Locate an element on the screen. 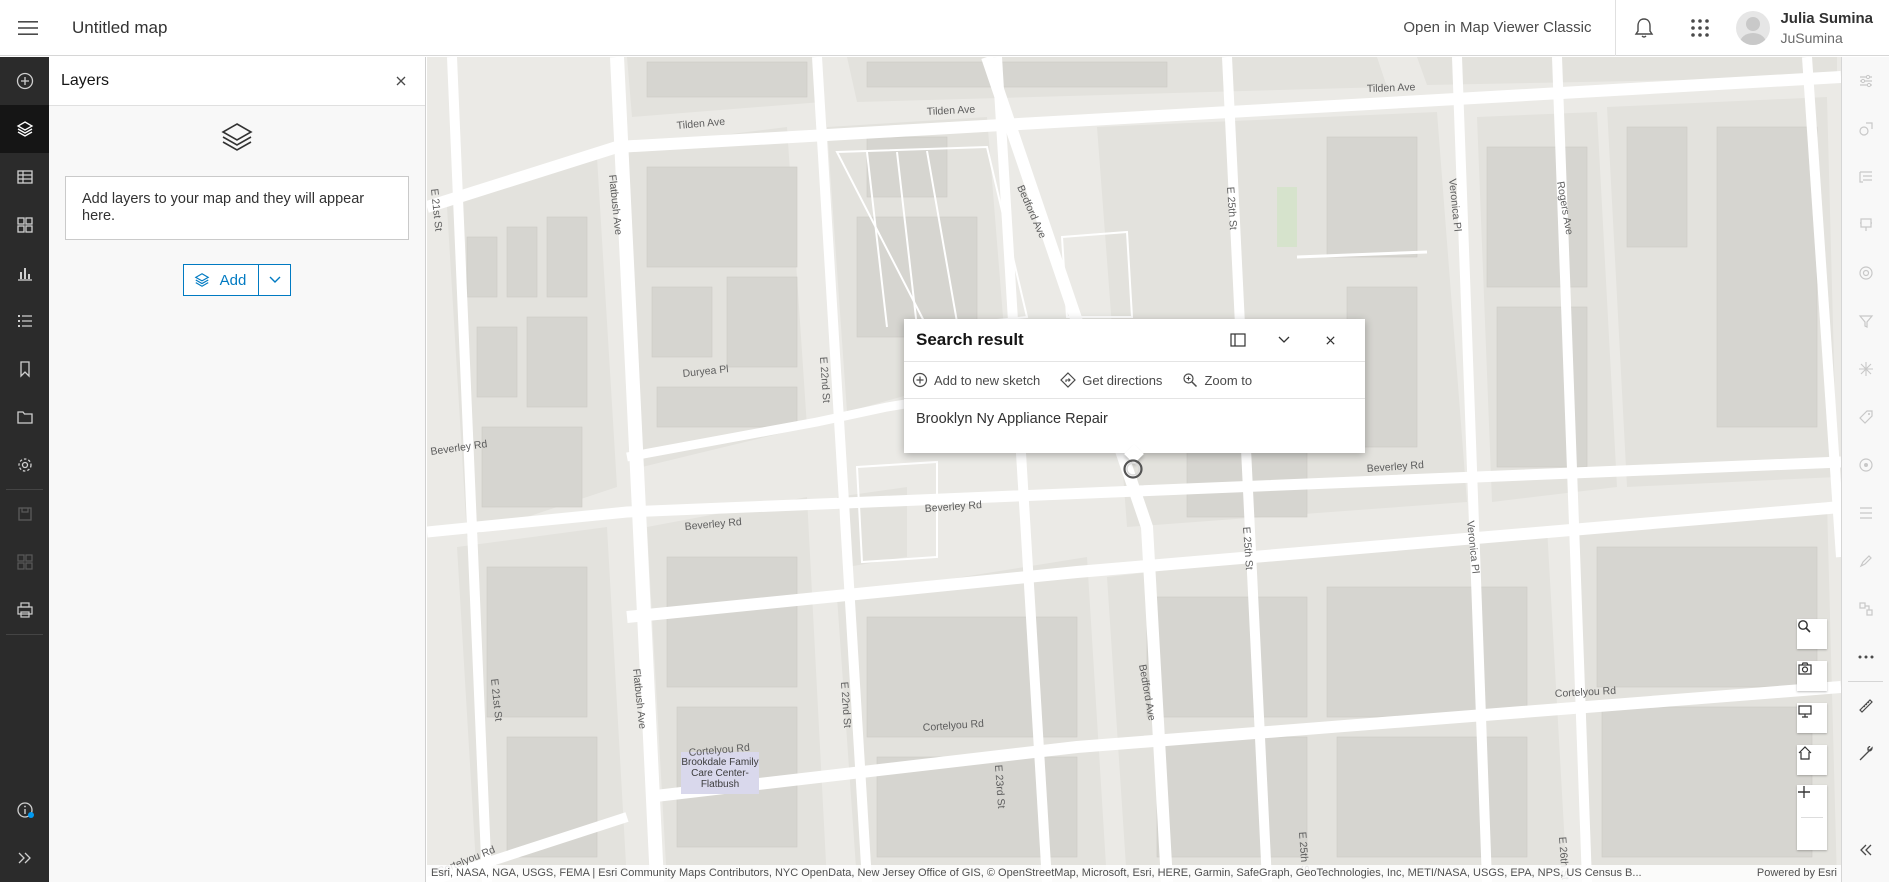 The height and width of the screenshot is (882, 1889). styles-icon is located at coordinates (1866, 129).